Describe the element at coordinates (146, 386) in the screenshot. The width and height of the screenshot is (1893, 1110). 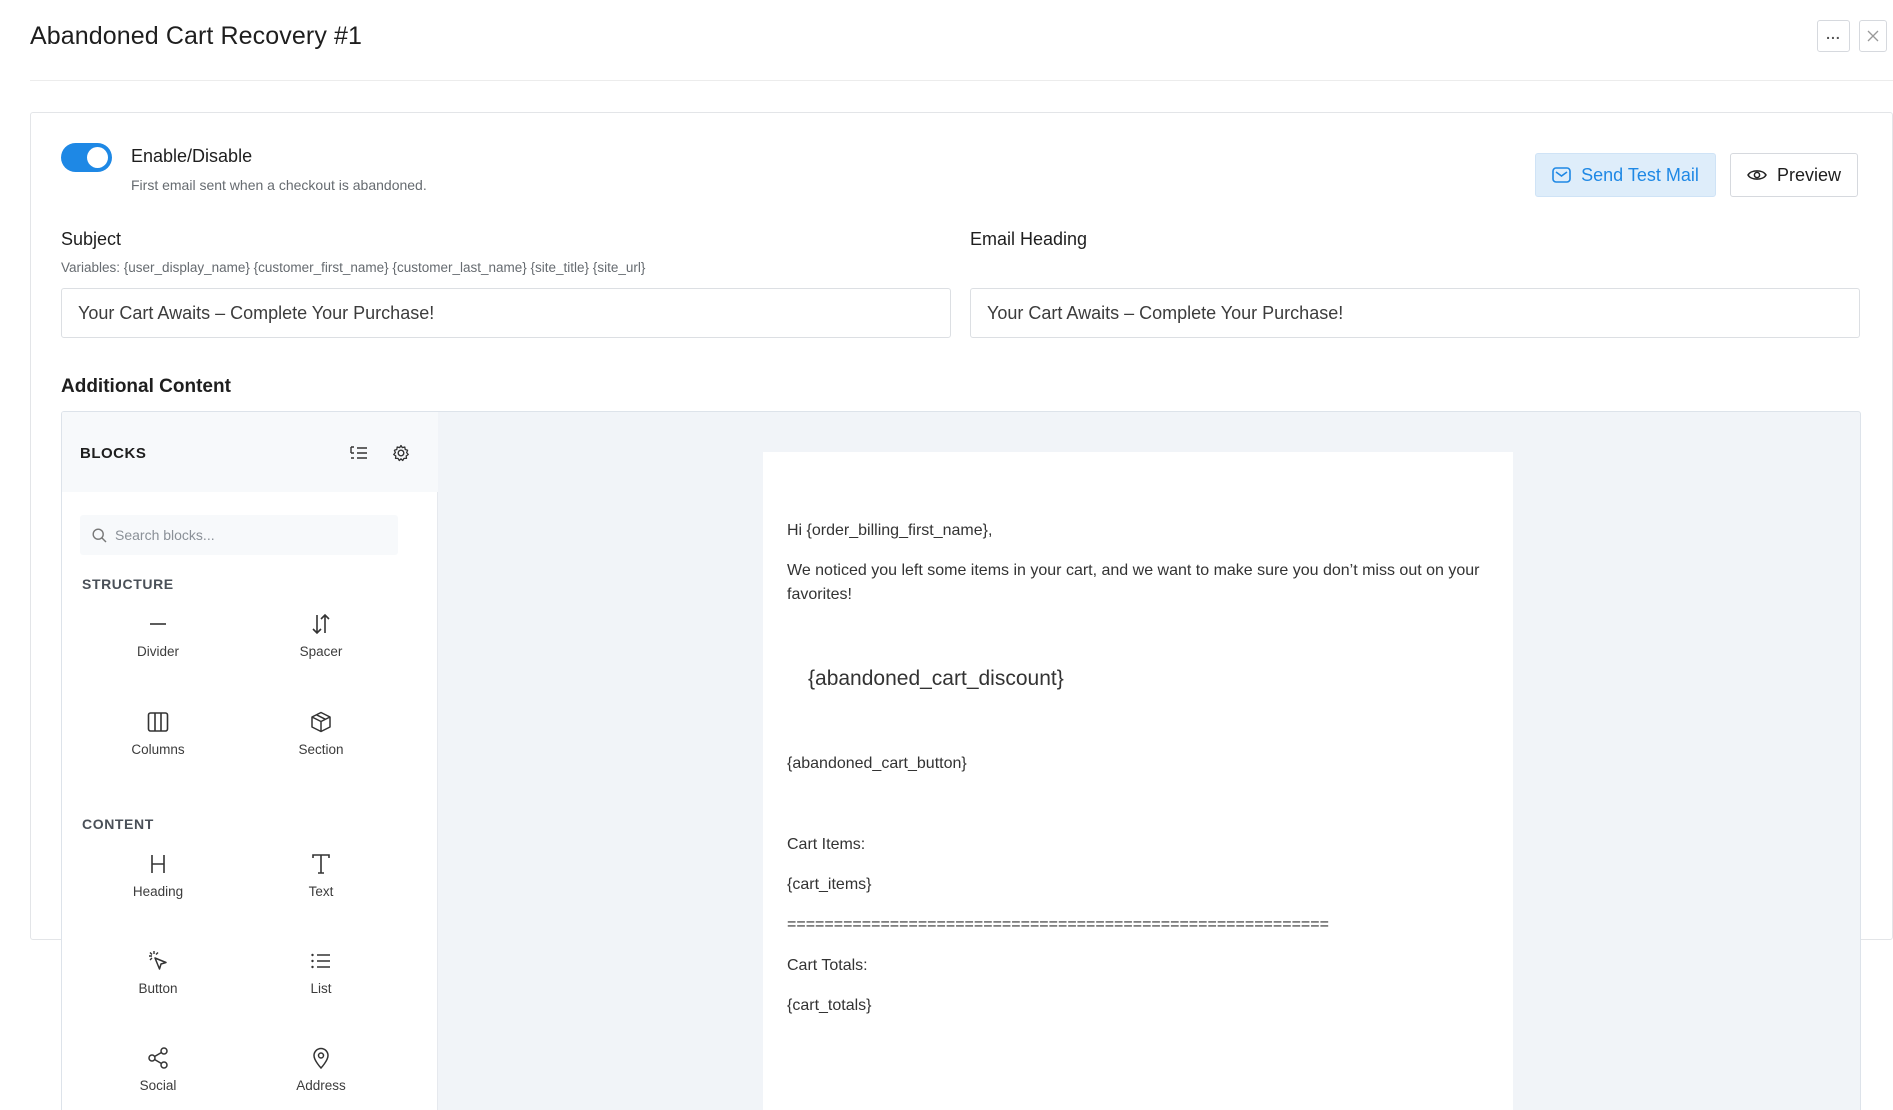
I see `additional-content-label: Additional Content` at that location.